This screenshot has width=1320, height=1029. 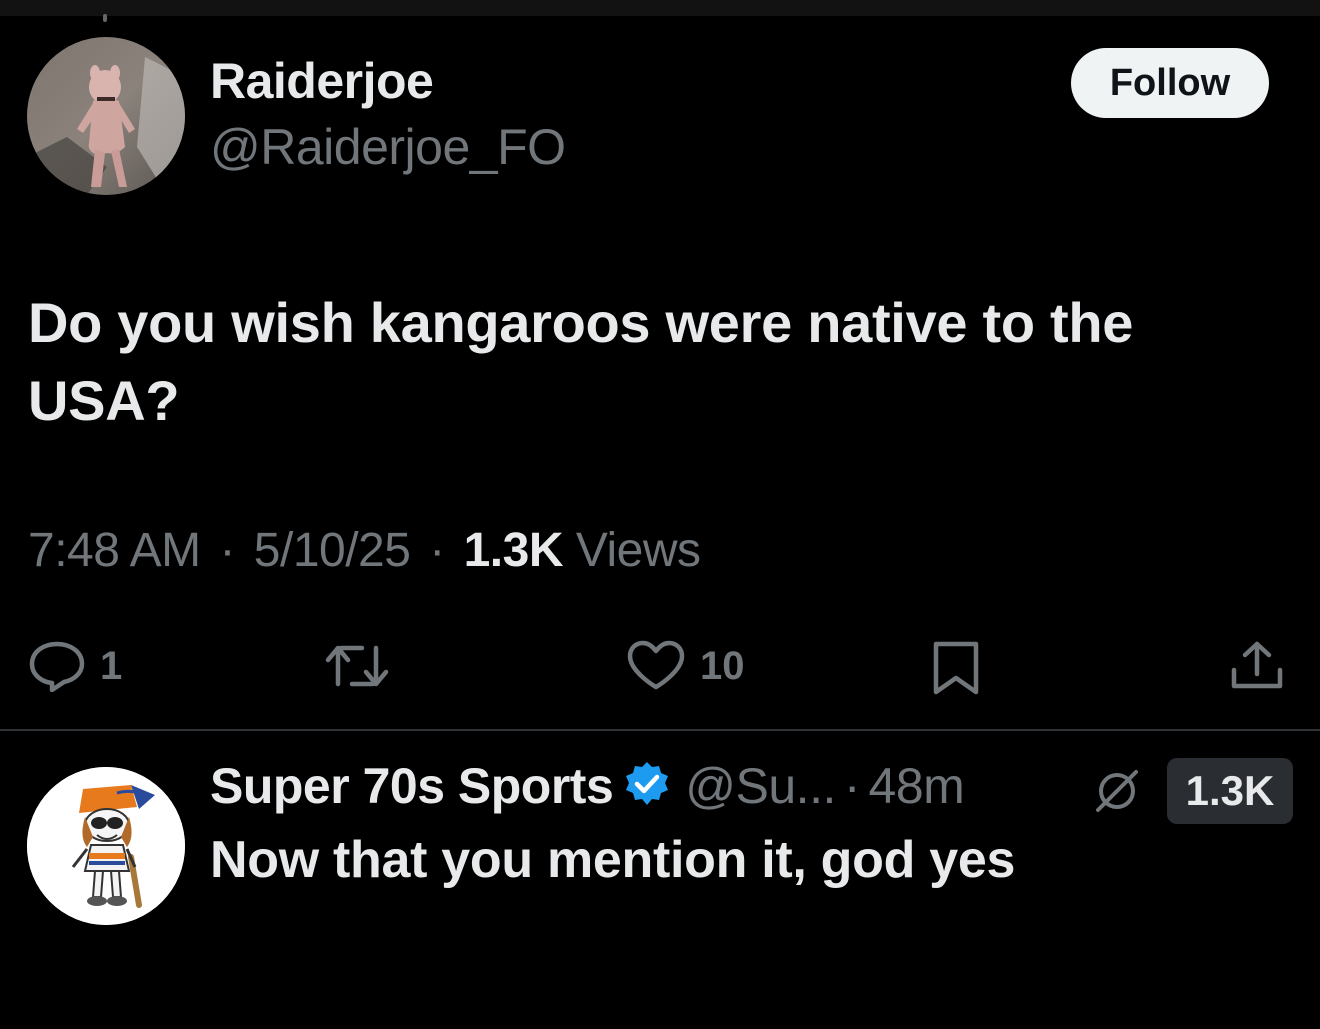 I want to click on follow-button: Follow, so click(x=1170, y=83).